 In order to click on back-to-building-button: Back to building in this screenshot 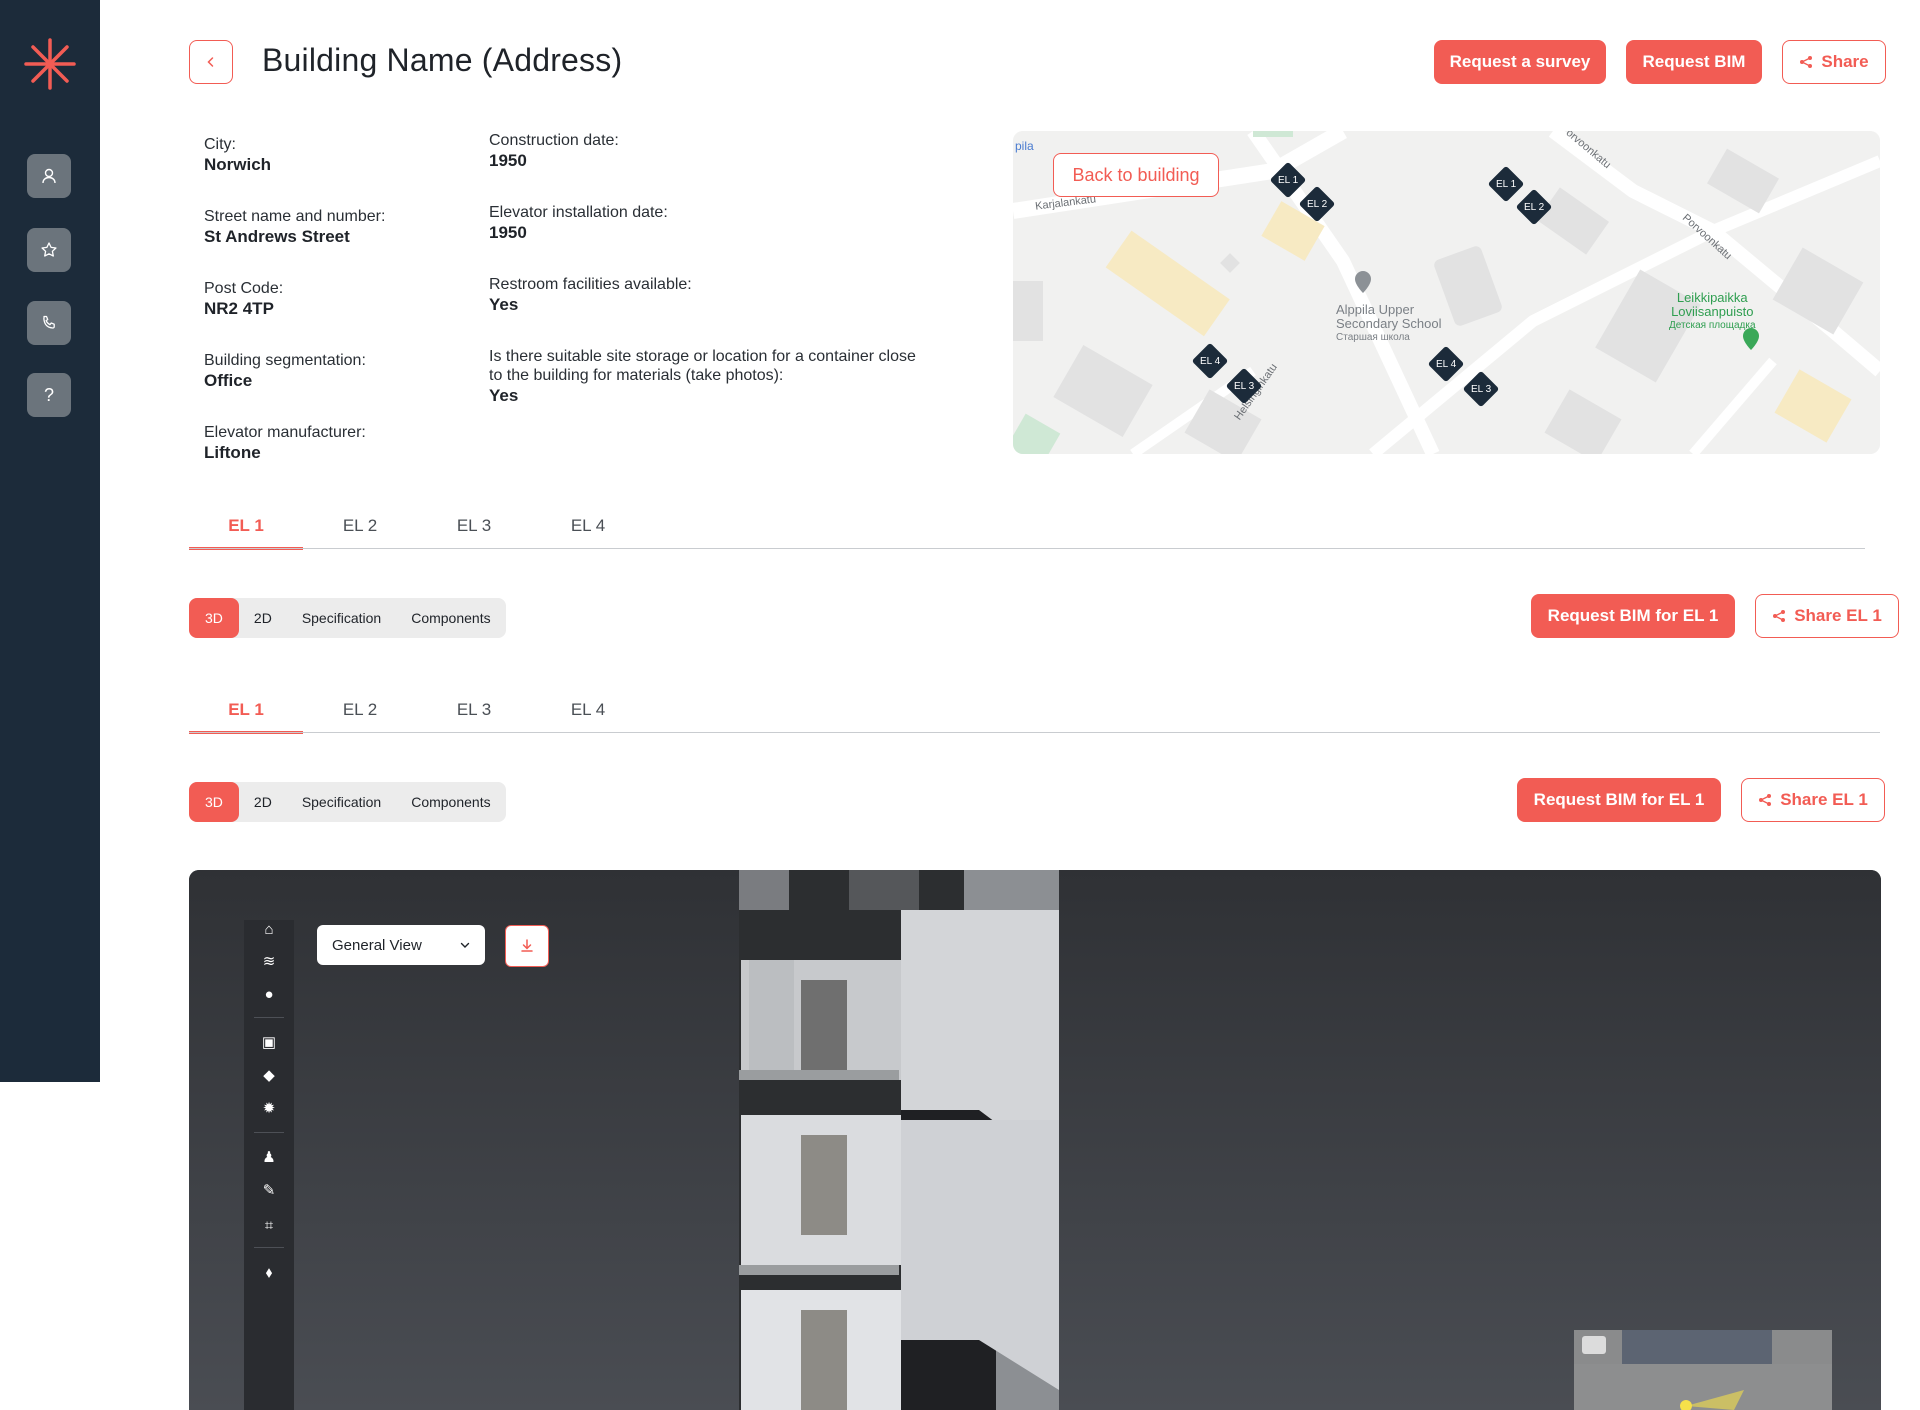, I will do `click(1136, 175)`.